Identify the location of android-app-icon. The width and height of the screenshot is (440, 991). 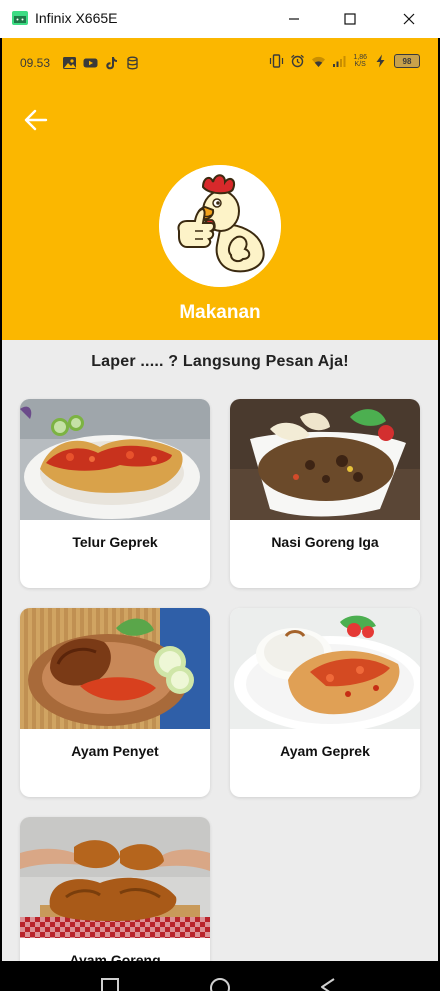
(20, 18).